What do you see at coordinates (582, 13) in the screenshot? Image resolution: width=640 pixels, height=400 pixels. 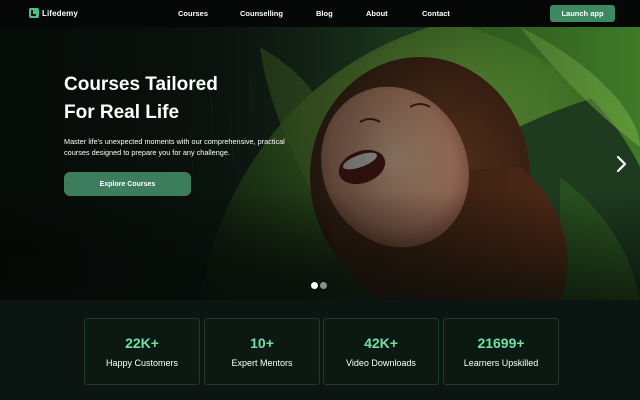 I see `launch-app-button: Launch app` at bounding box center [582, 13].